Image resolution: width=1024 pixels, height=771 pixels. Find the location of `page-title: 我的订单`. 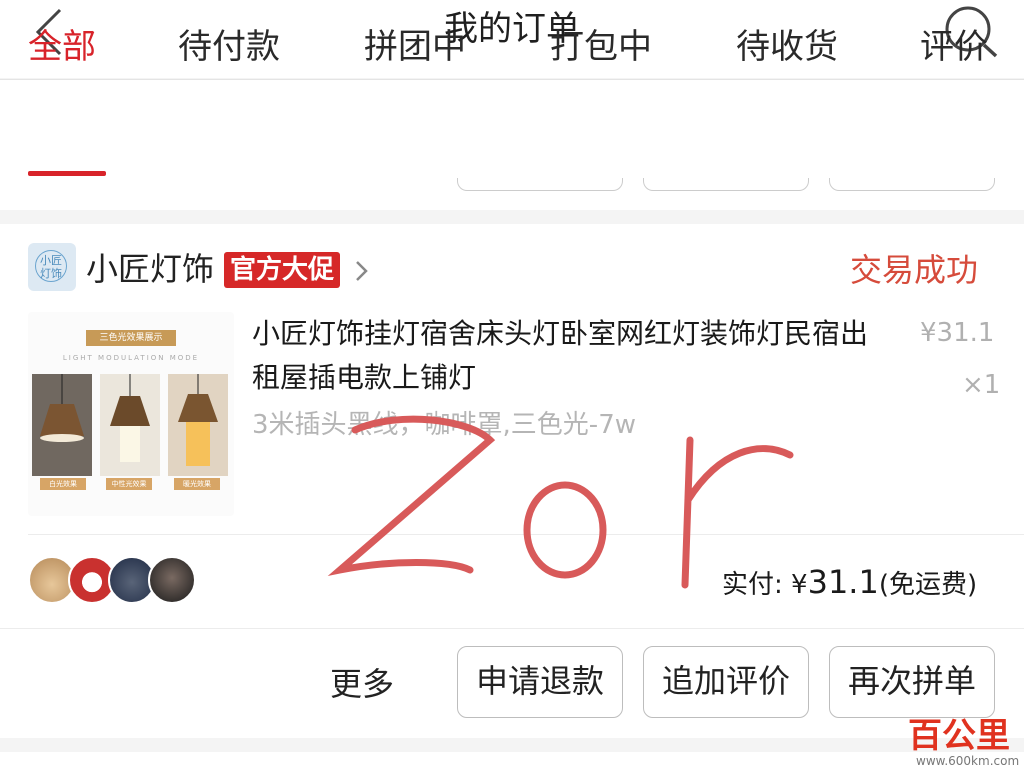

page-title: 我的订单 is located at coordinates (512, 29).